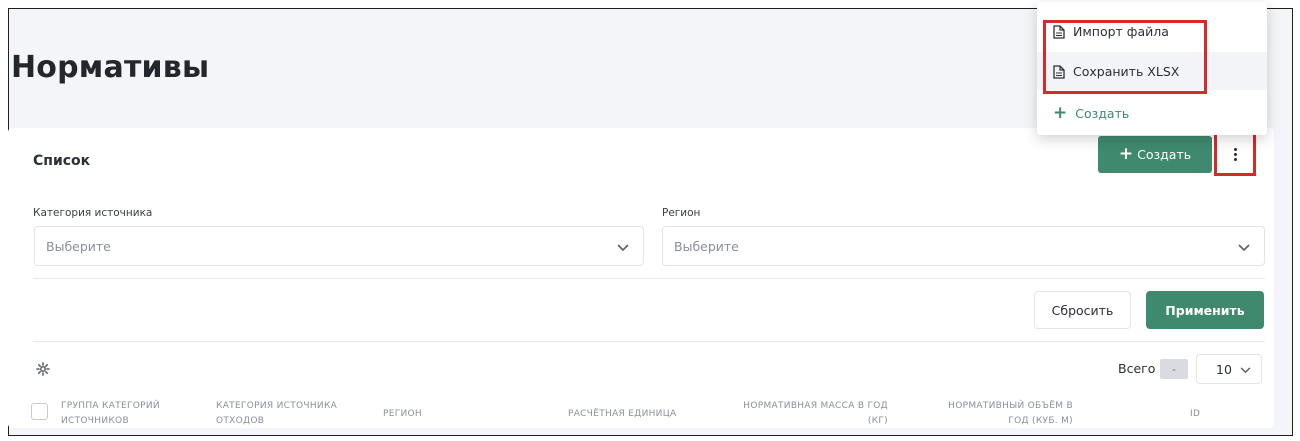  What do you see at coordinates (1125, 57) in the screenshot?
I see `menu-highlight-box` at bounding box center [1125, 57].